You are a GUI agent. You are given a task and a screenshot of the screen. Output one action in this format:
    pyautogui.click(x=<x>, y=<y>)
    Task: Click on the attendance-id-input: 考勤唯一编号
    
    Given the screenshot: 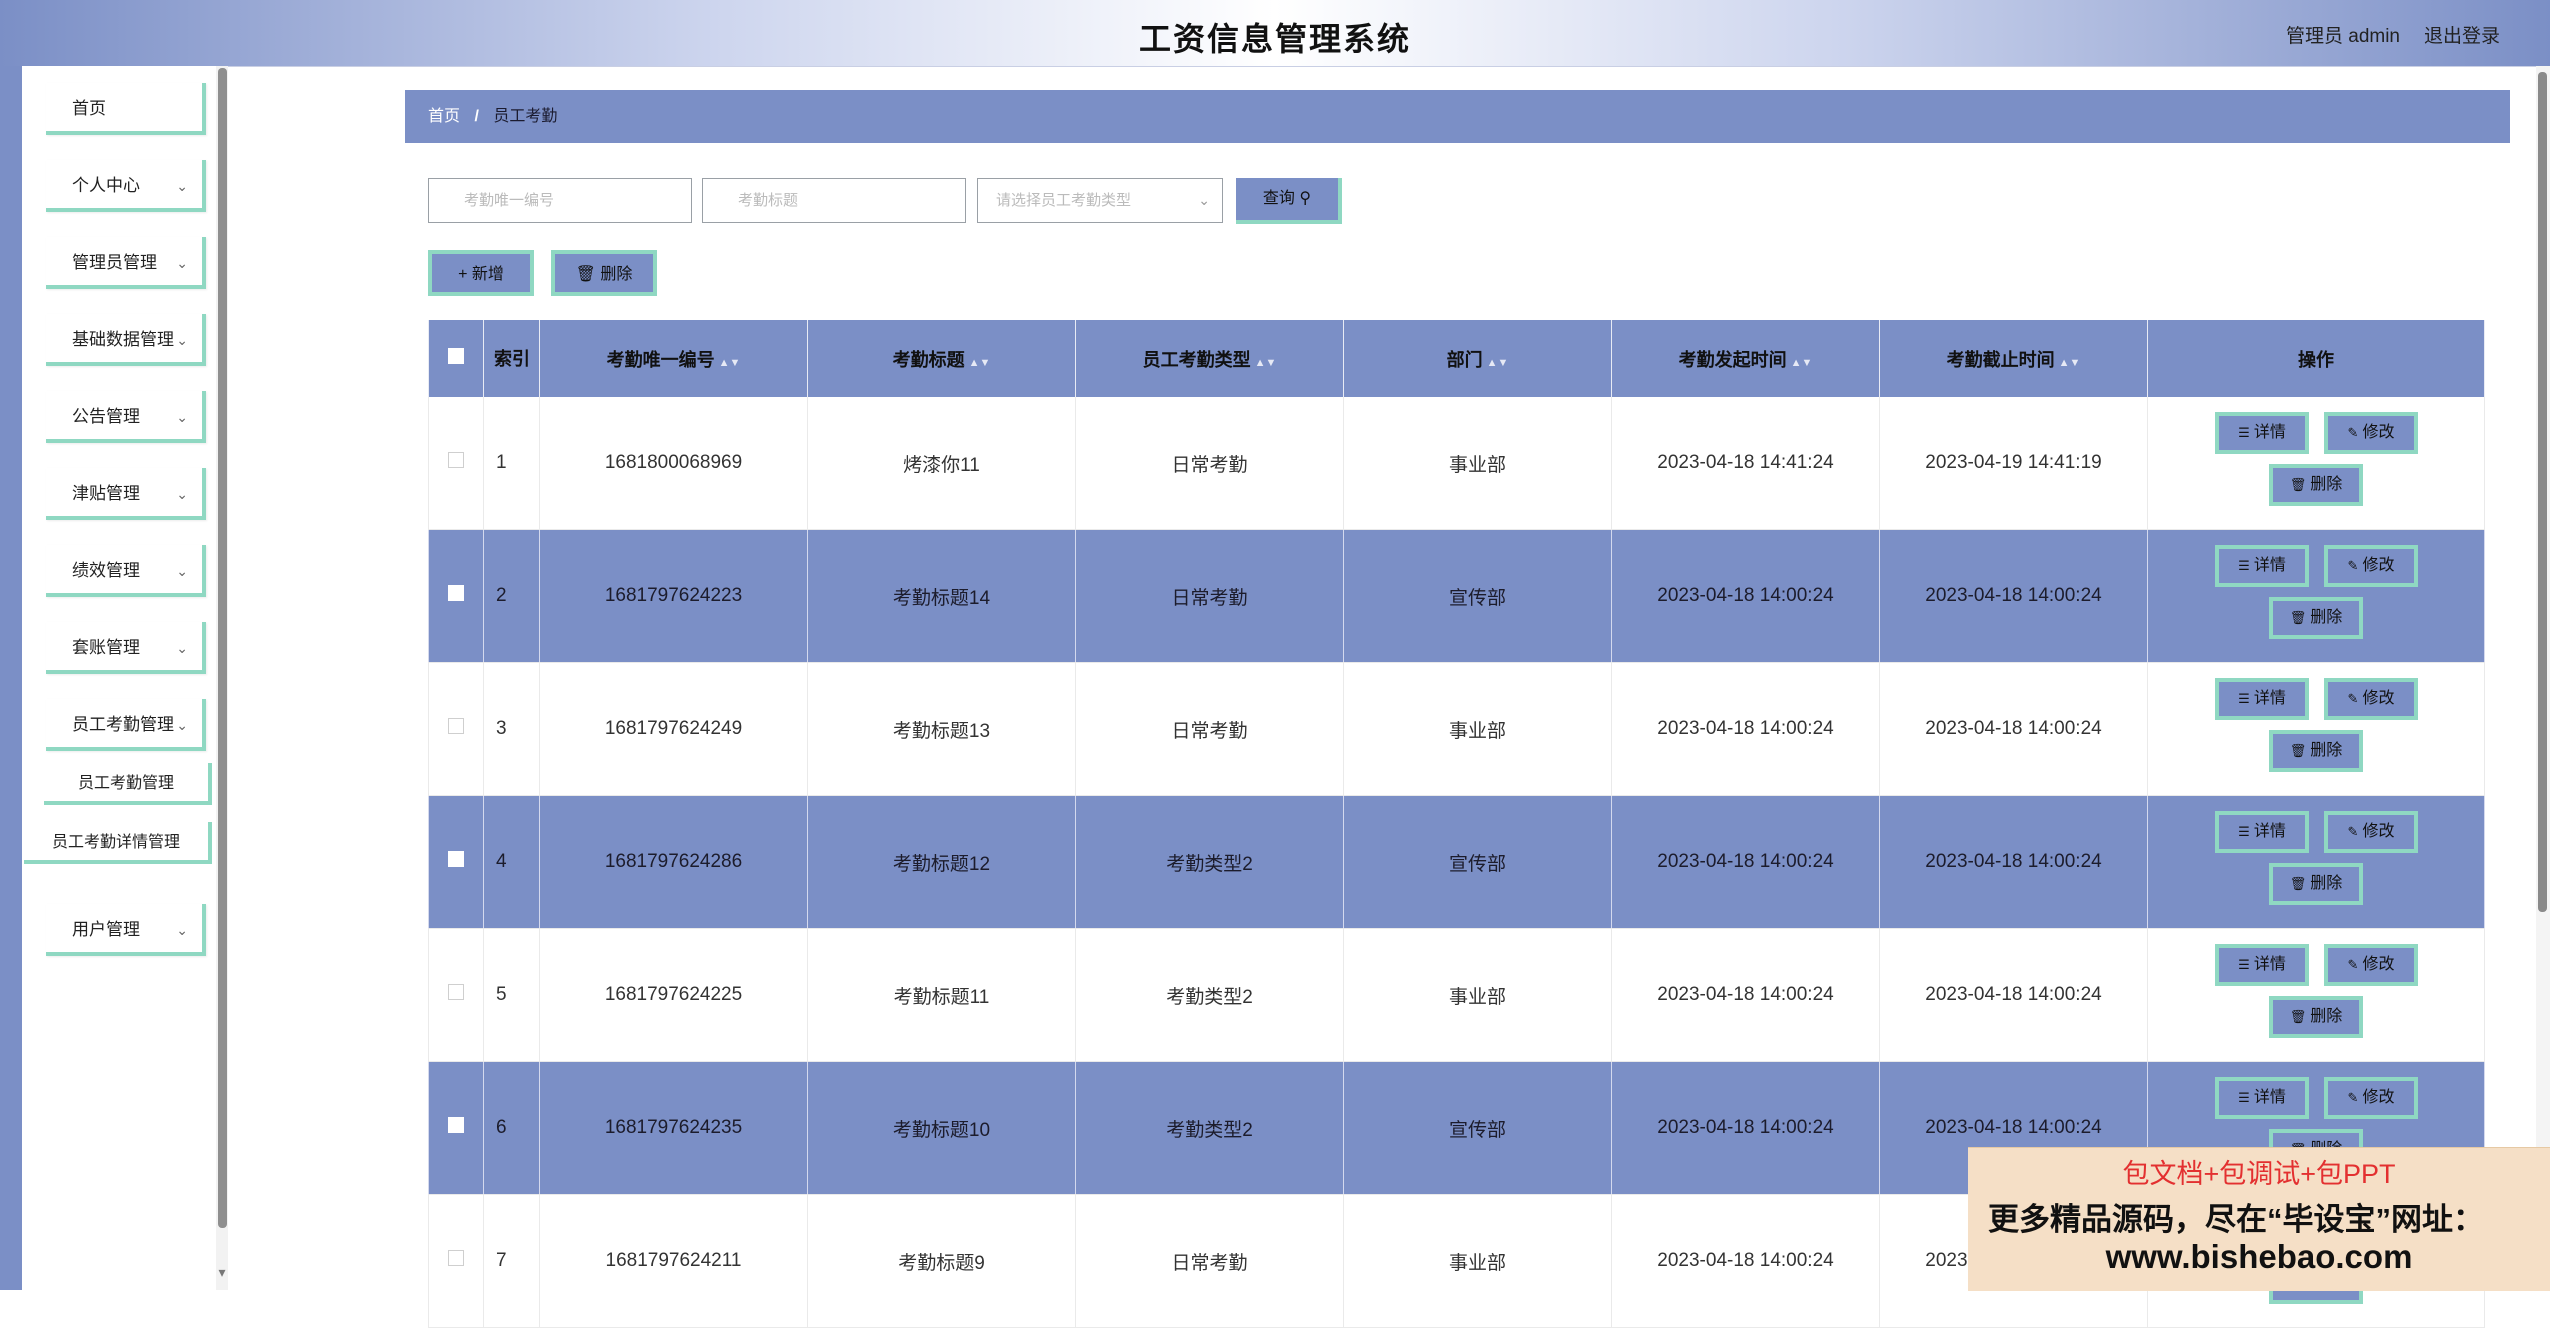 What is the action you would take?
    pyautogui.click(x=560, y=200)
    